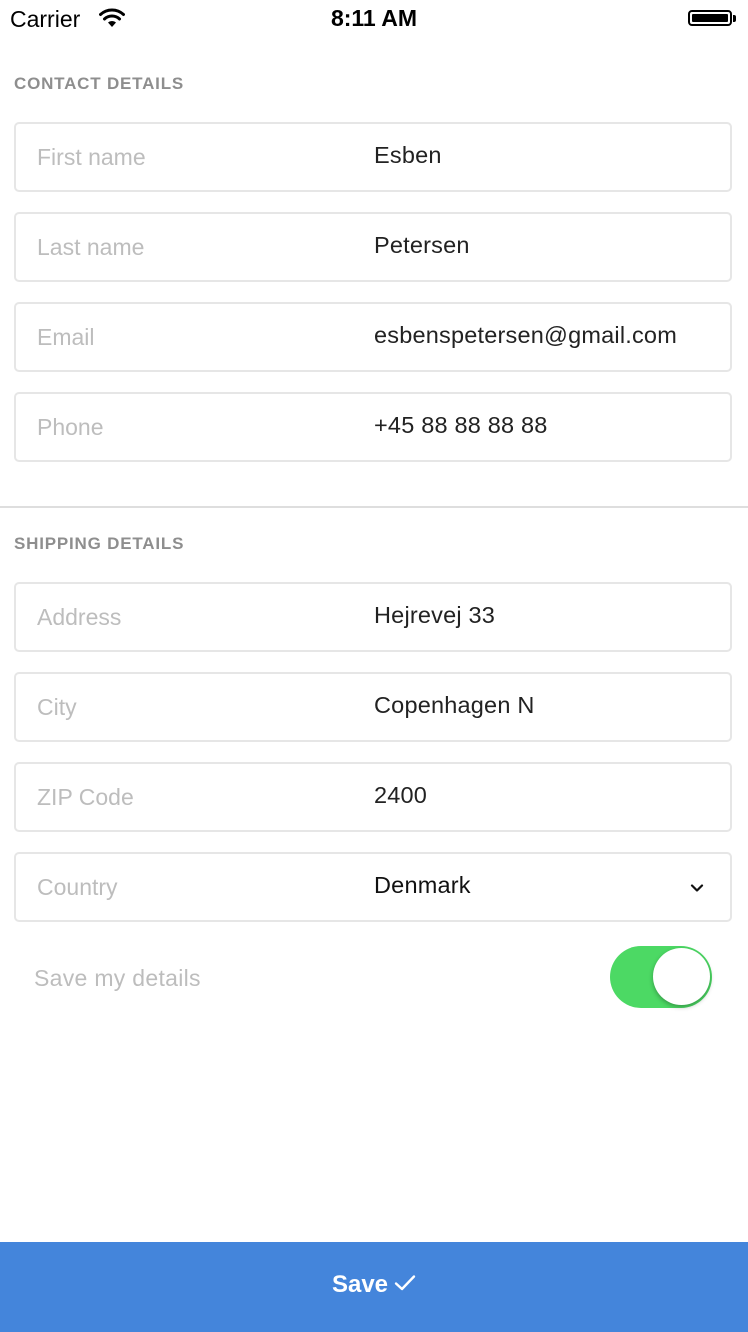 This screenshot has height=1332, width=748. What do you see at coordinates (373, 707) in the screenshot?
I see `city-field: City Copenhagen N` at bounding box center [373, 707].